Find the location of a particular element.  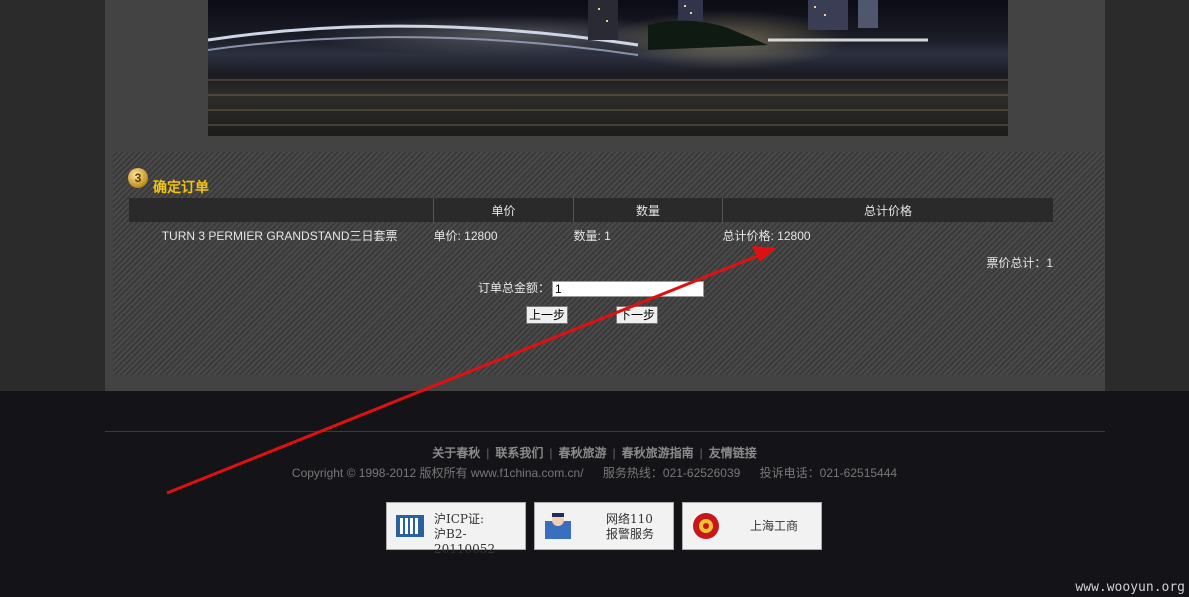

police-icon is located at coordinates (558, 526).